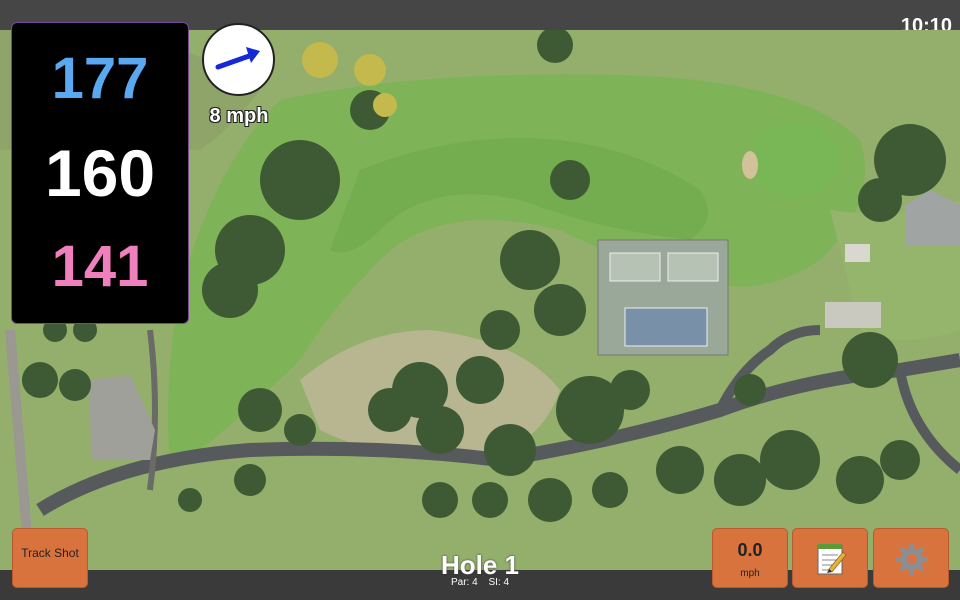 Image resolution: width=960 pixels, height=600 pixels. Describe the element at coordinates (499, 582) in the screenshot. I see `hole-stroke-index: SI: 4` at that location.